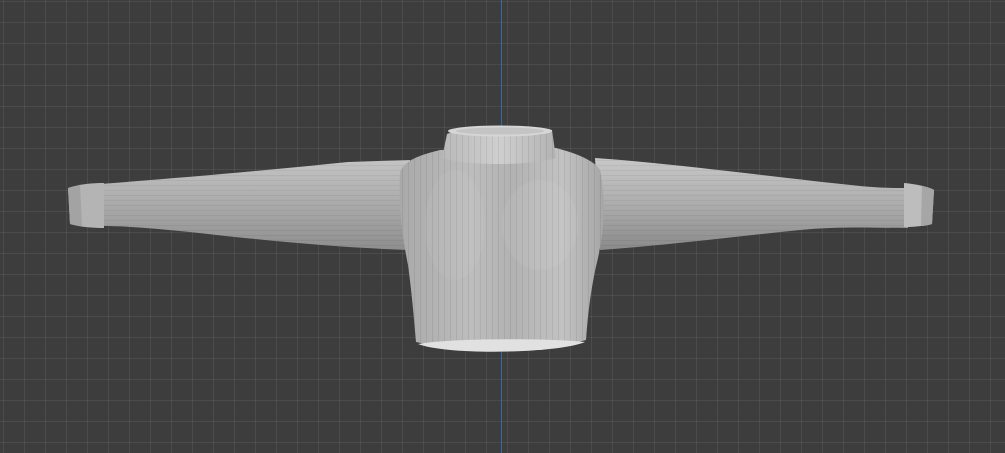  Describe the element at coordinates (501, 250) in the screenshot. I see `torso` at that location.